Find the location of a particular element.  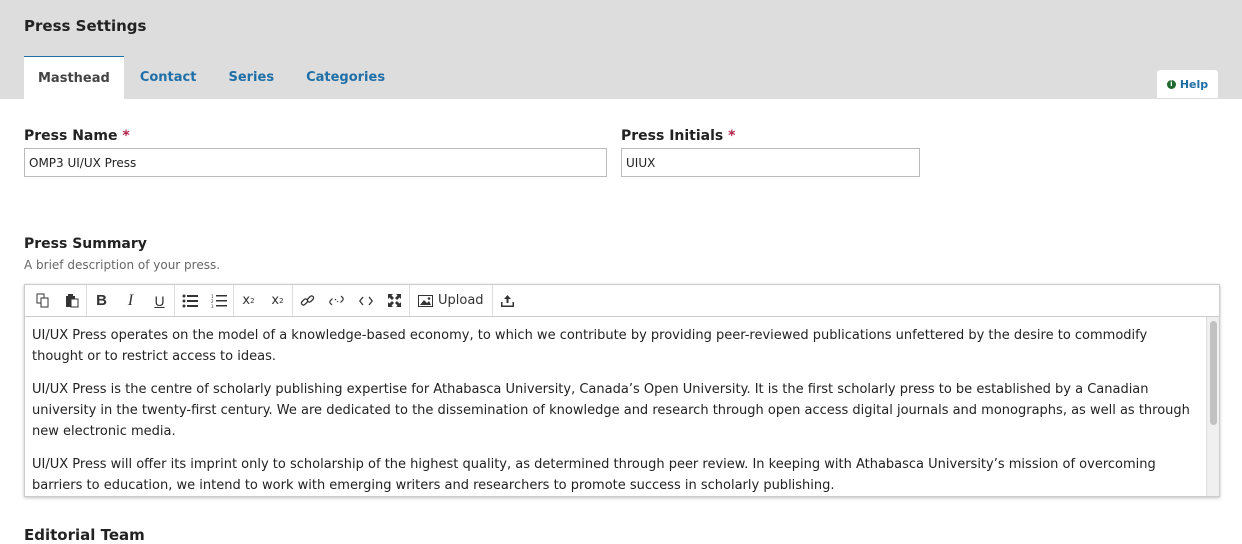

fullscreen-icon is located at coordinates (394, 301).